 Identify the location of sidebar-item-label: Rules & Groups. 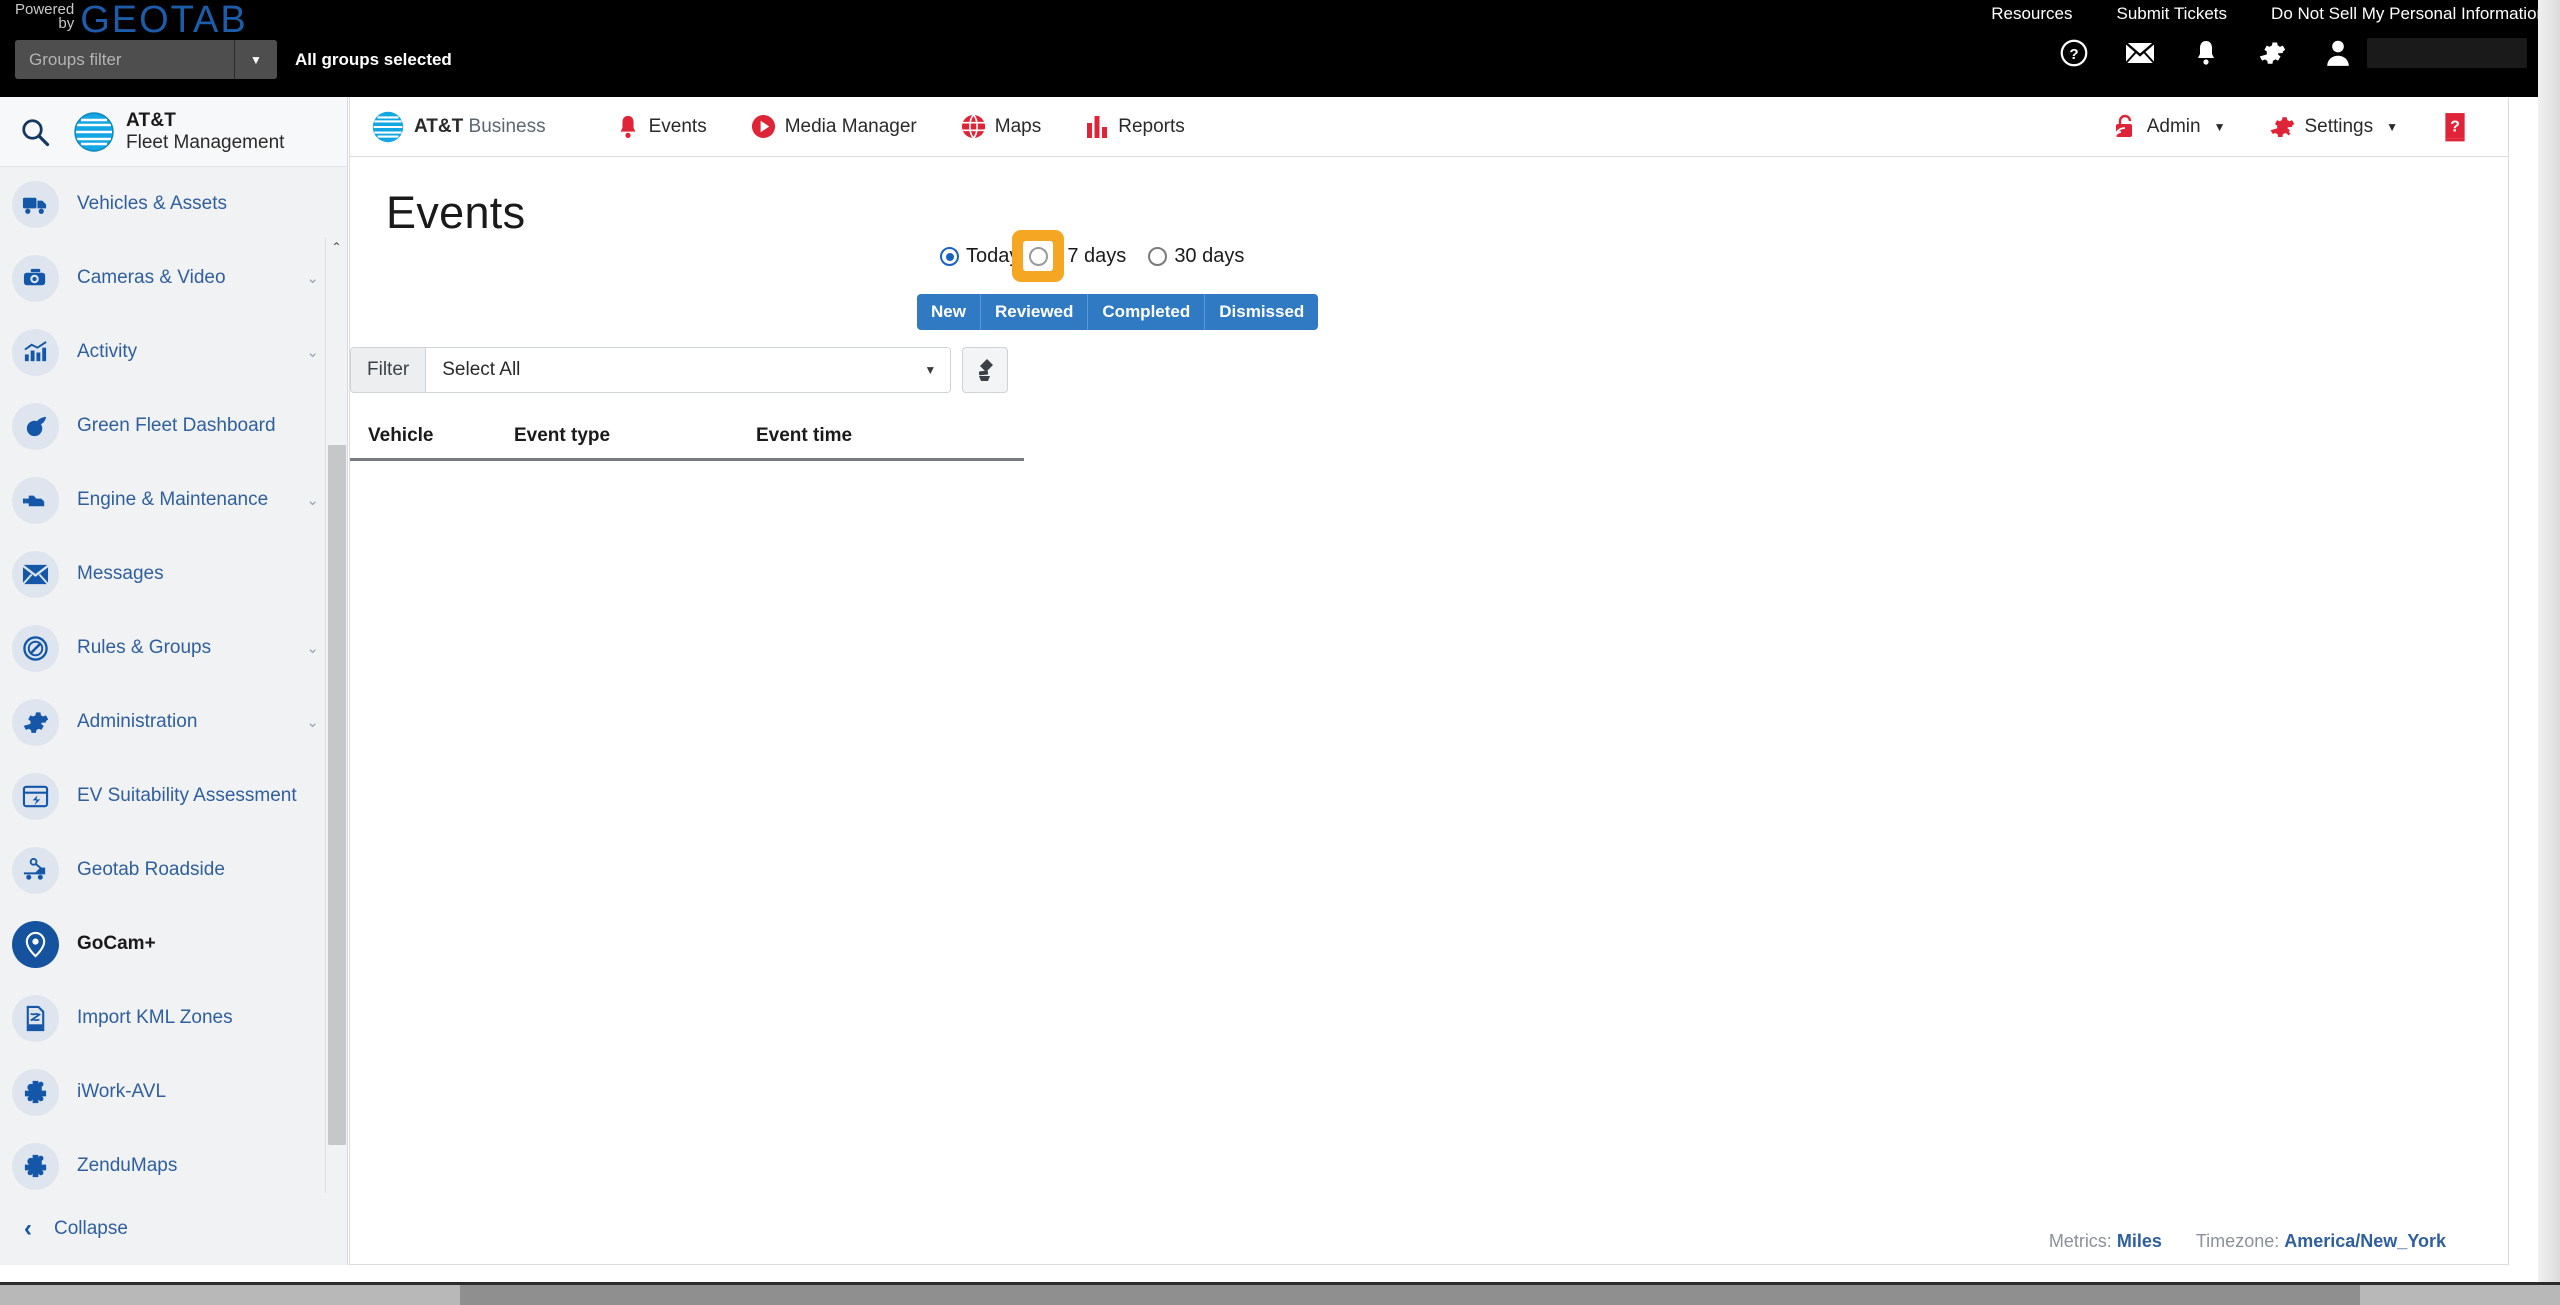
(144, 647).